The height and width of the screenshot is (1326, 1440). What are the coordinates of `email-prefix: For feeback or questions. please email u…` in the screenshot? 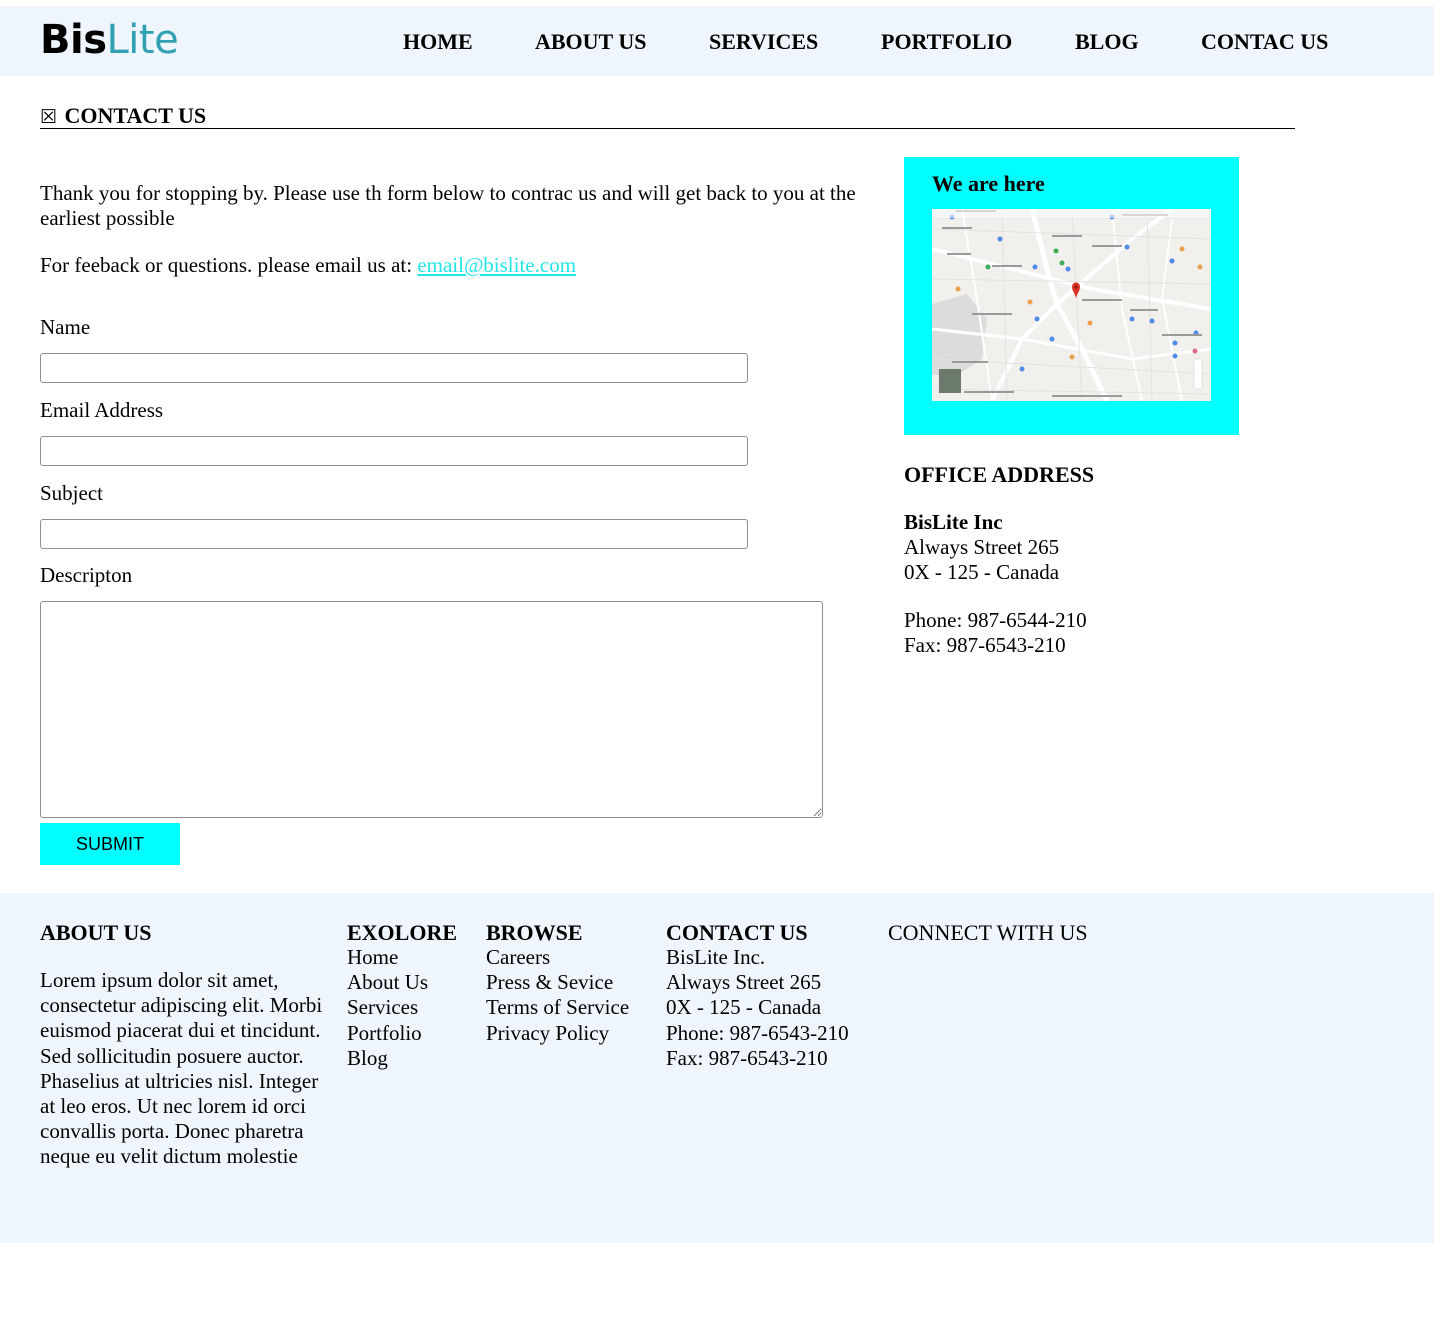 It's located at (229, 265).